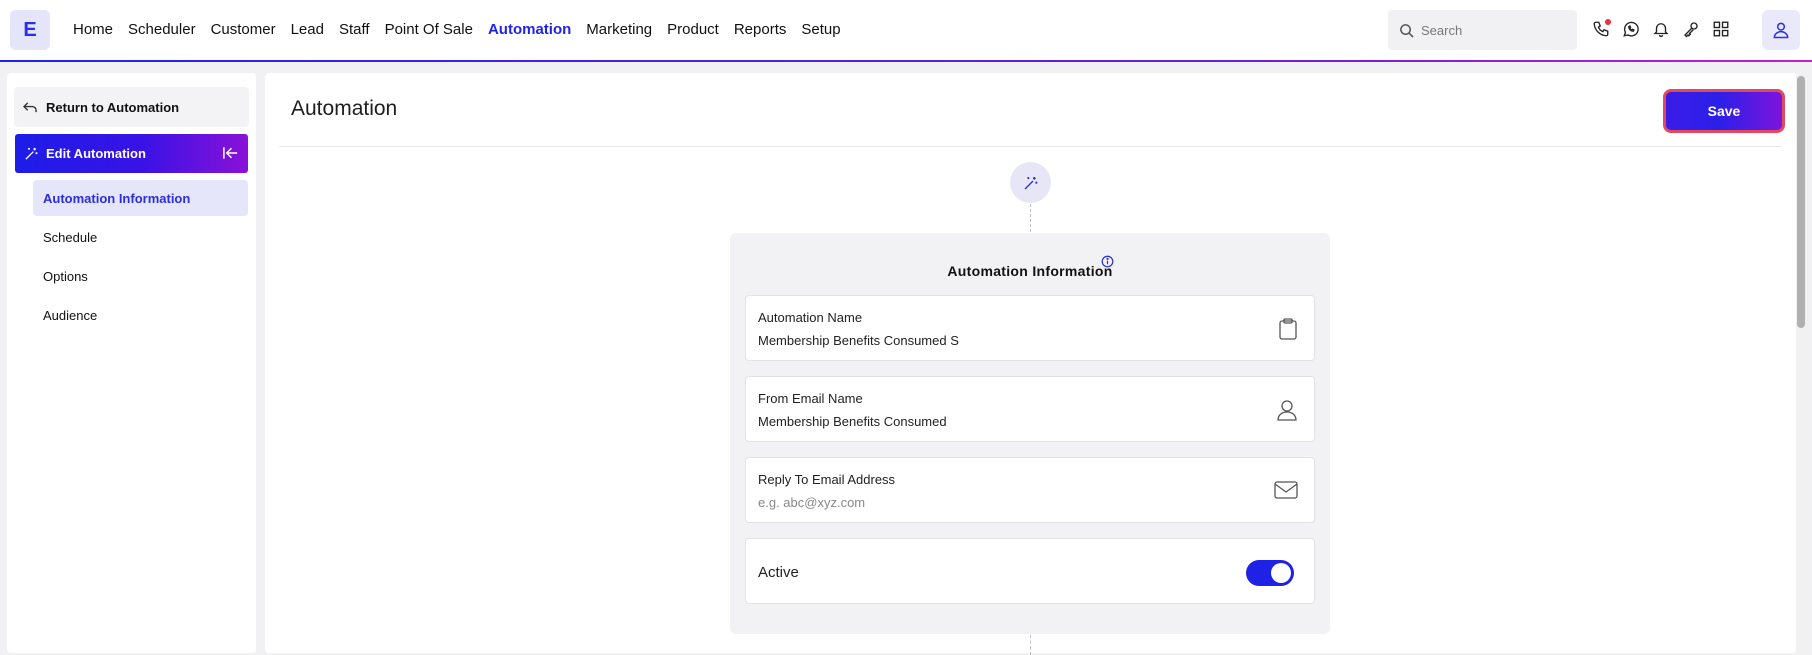  I want to click on sidebar-item-schedule: Schedule, so click(140, 237).